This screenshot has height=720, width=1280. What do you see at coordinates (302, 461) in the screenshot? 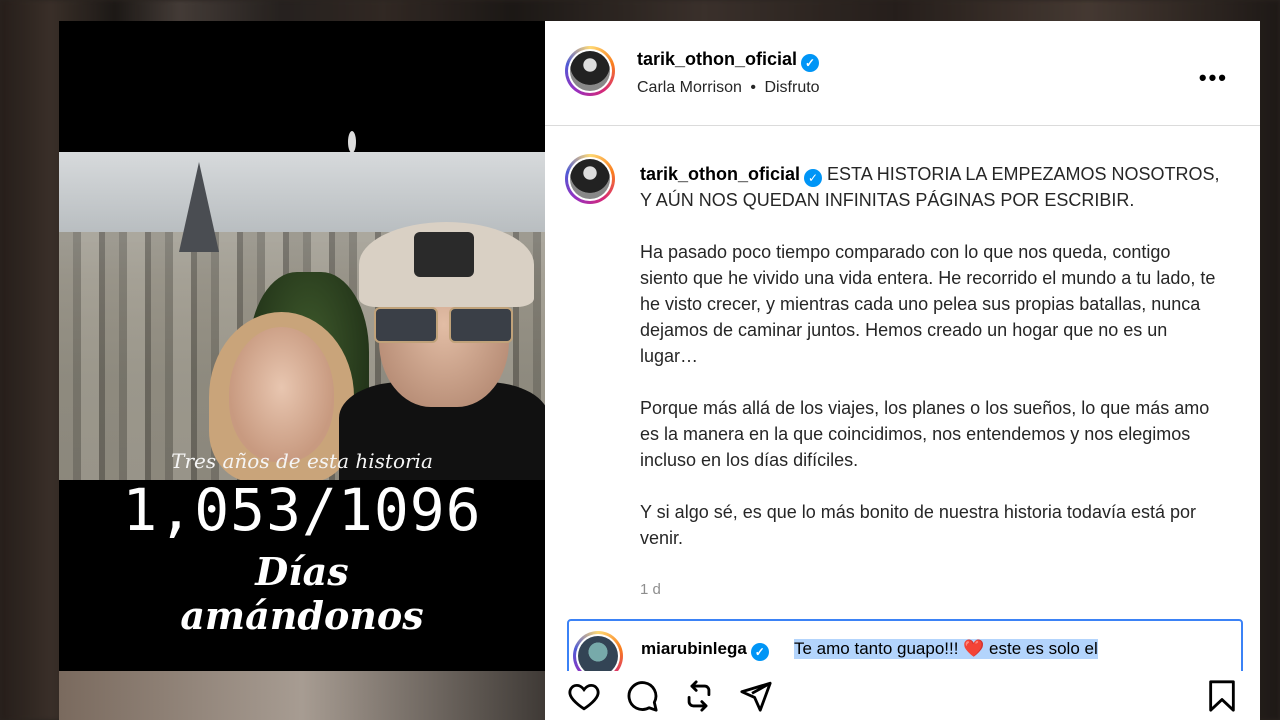
I see `overlay-title: Tres años de esta historia` at bounding box center [302, 461].